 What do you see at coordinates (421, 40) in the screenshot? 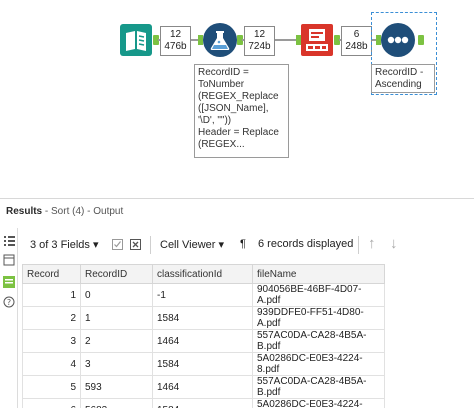
I see `output-anchor` at bounding box center [421, 40].